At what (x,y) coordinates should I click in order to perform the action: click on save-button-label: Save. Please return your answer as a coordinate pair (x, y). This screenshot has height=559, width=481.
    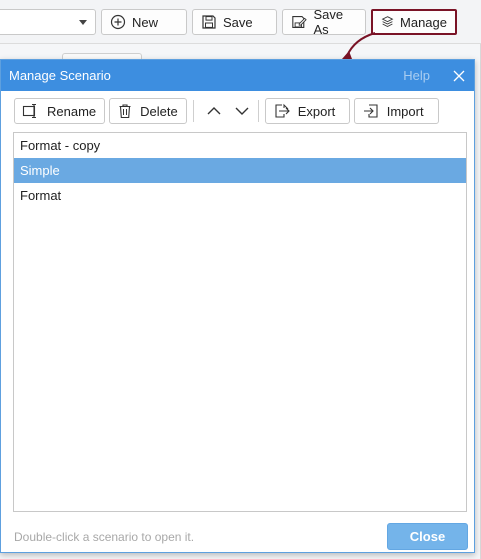
    Looking at the image, I should click on (238, 22).